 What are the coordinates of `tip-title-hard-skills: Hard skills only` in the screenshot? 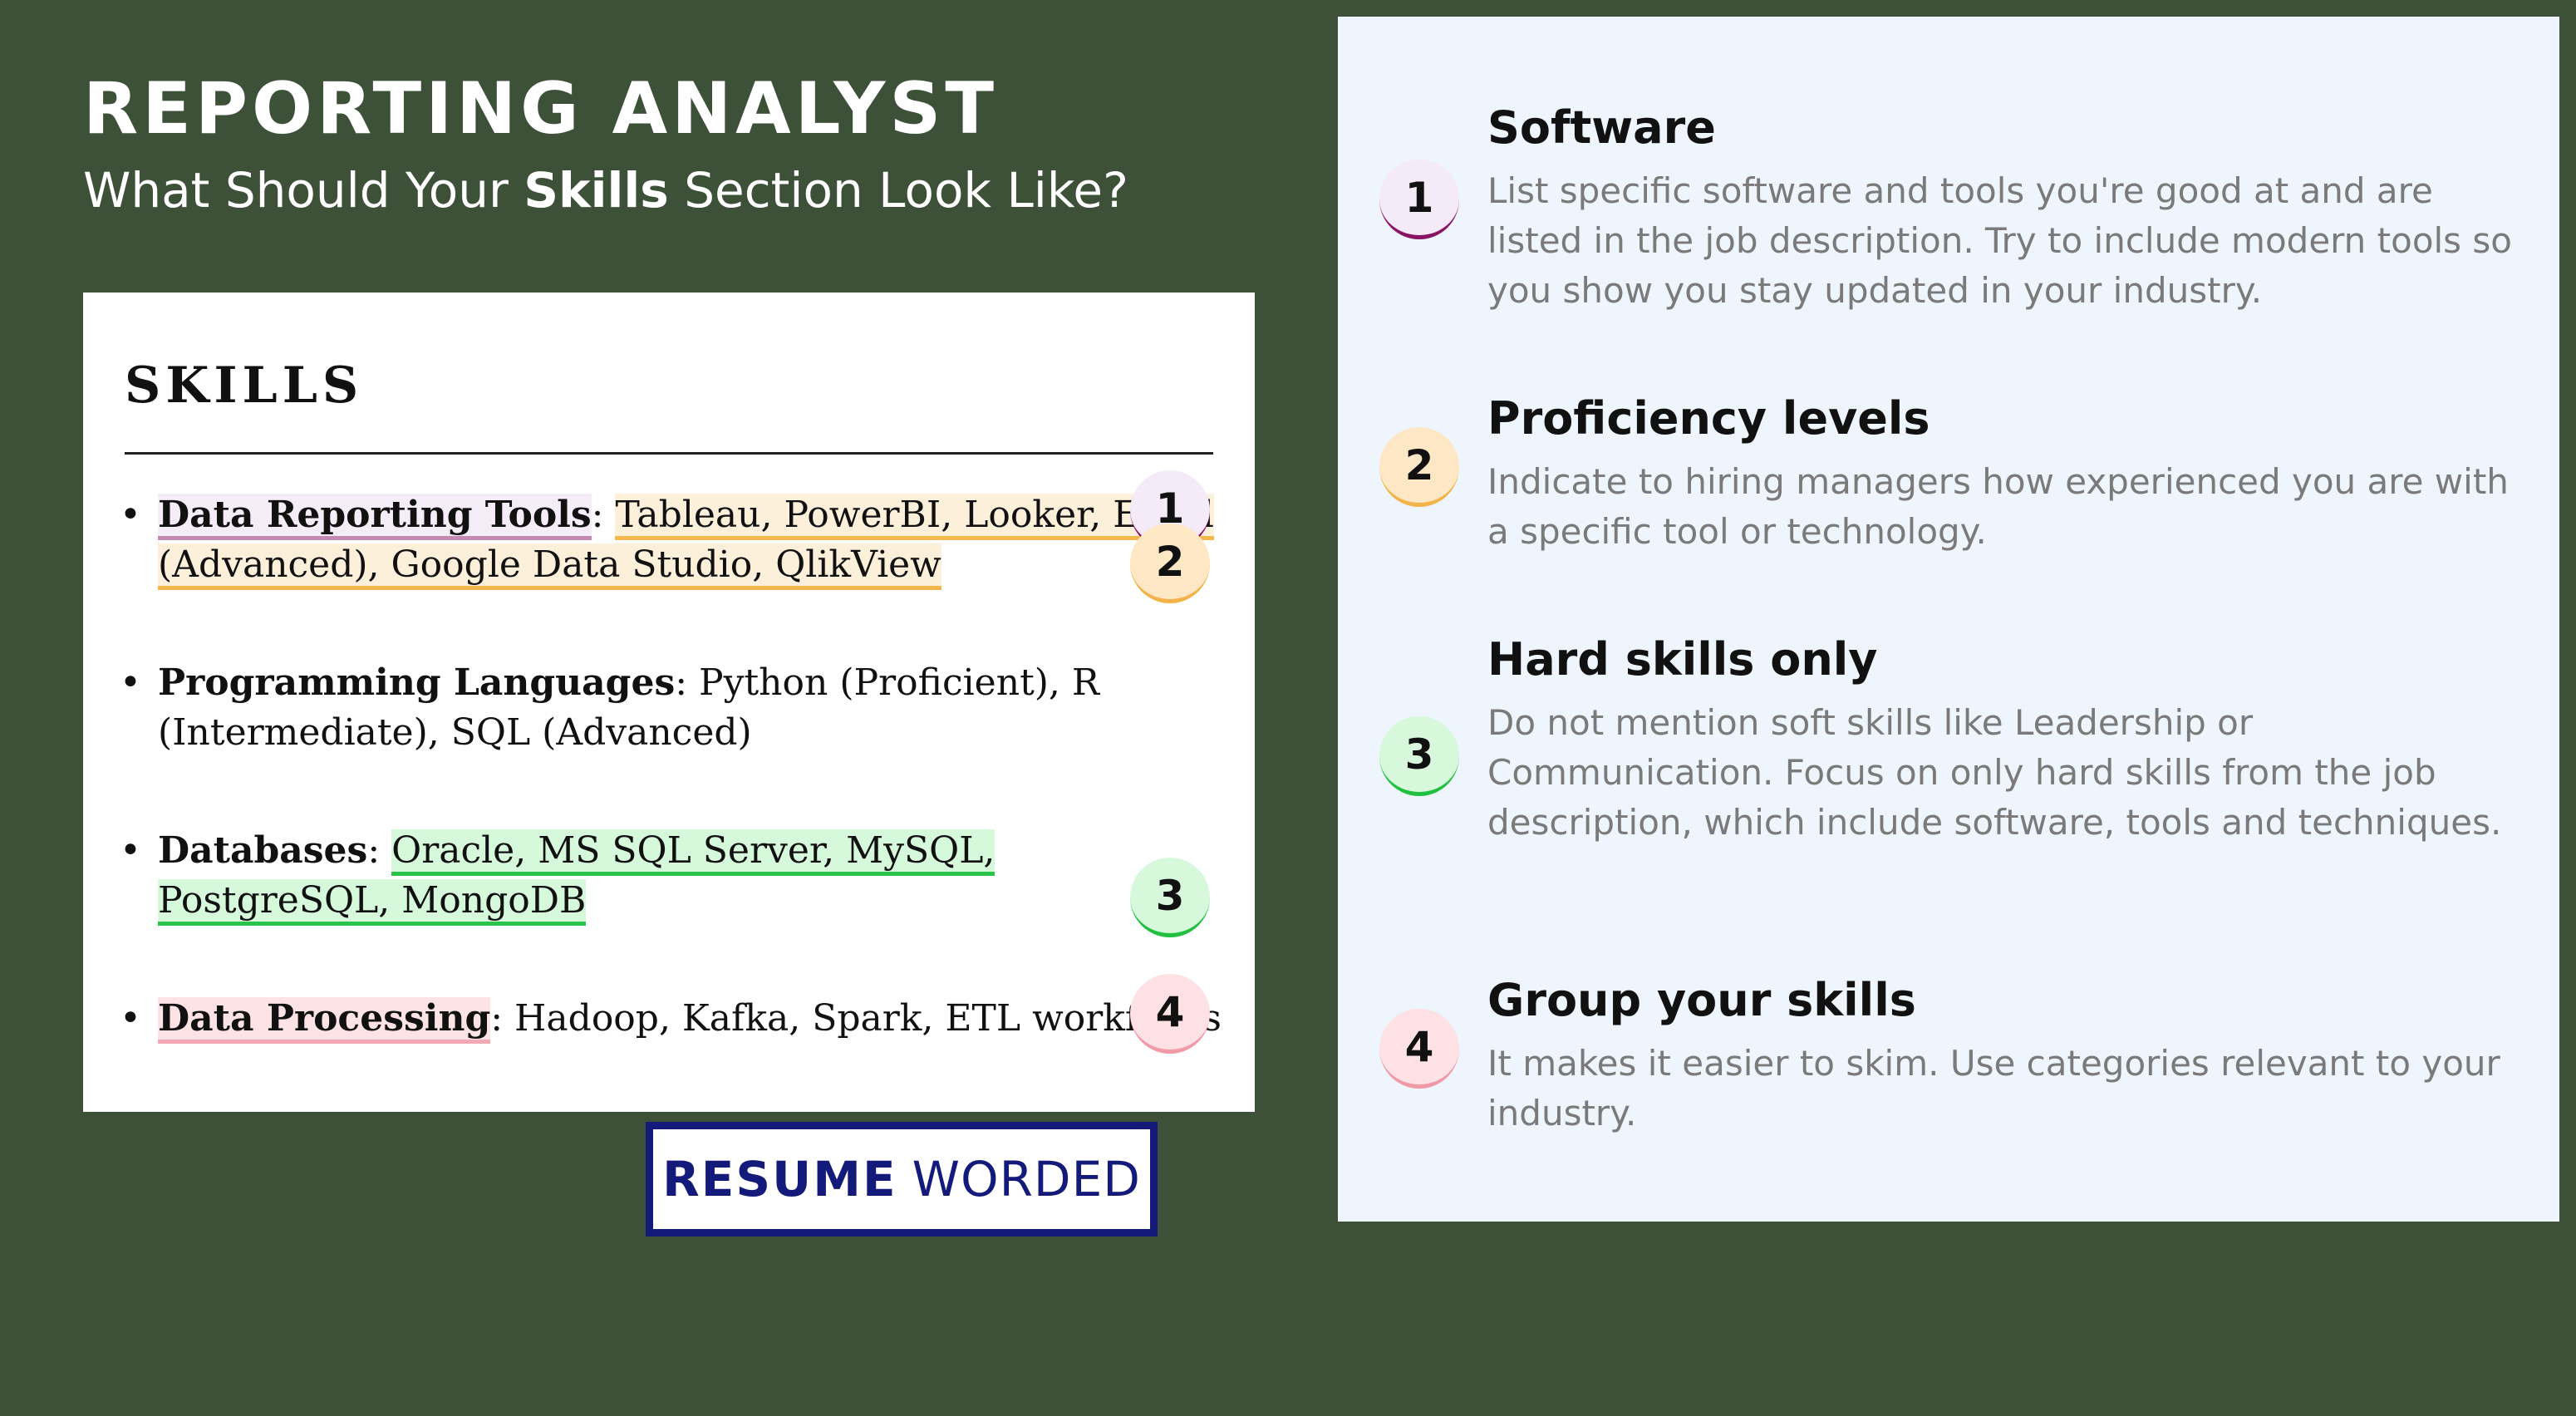 It's located at (1682, 659).